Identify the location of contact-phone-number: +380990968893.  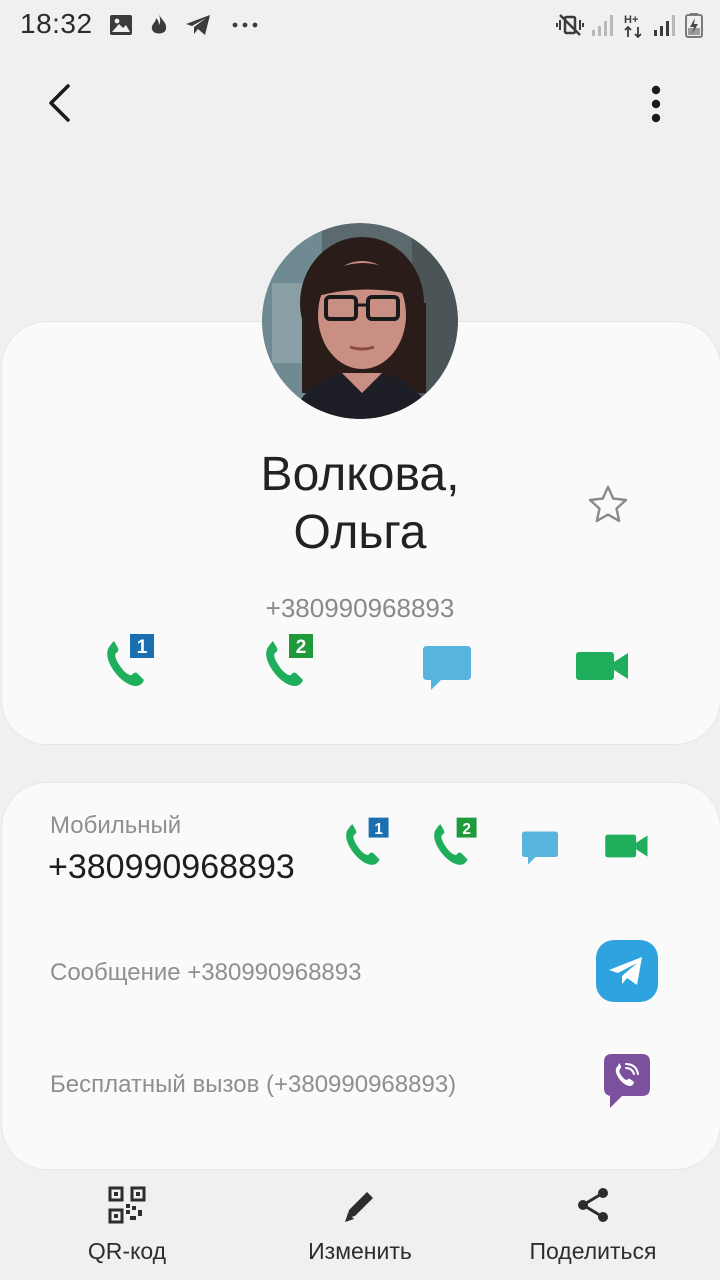
(360, 608).